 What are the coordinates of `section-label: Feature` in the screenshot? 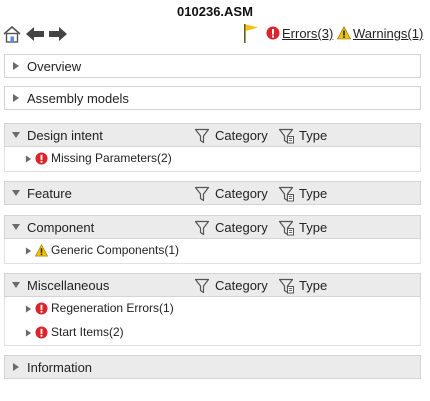 It's located at (49, 193).